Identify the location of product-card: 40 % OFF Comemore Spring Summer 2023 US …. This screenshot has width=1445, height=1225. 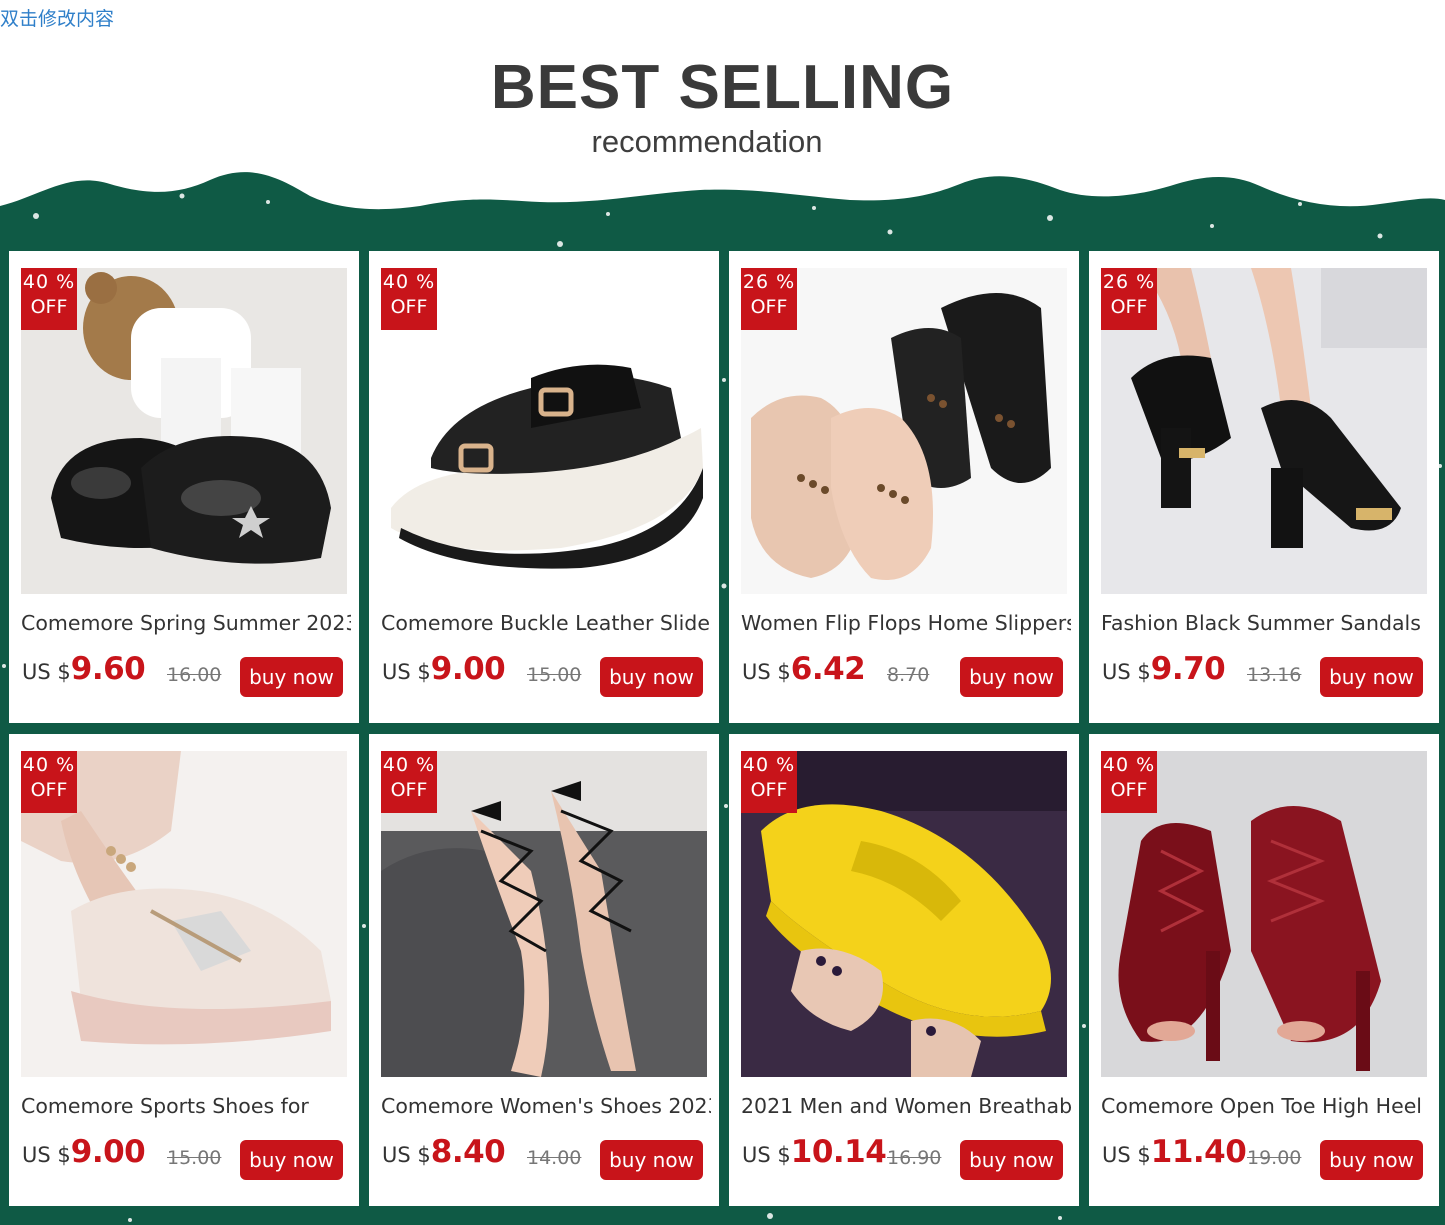
(184, 487).